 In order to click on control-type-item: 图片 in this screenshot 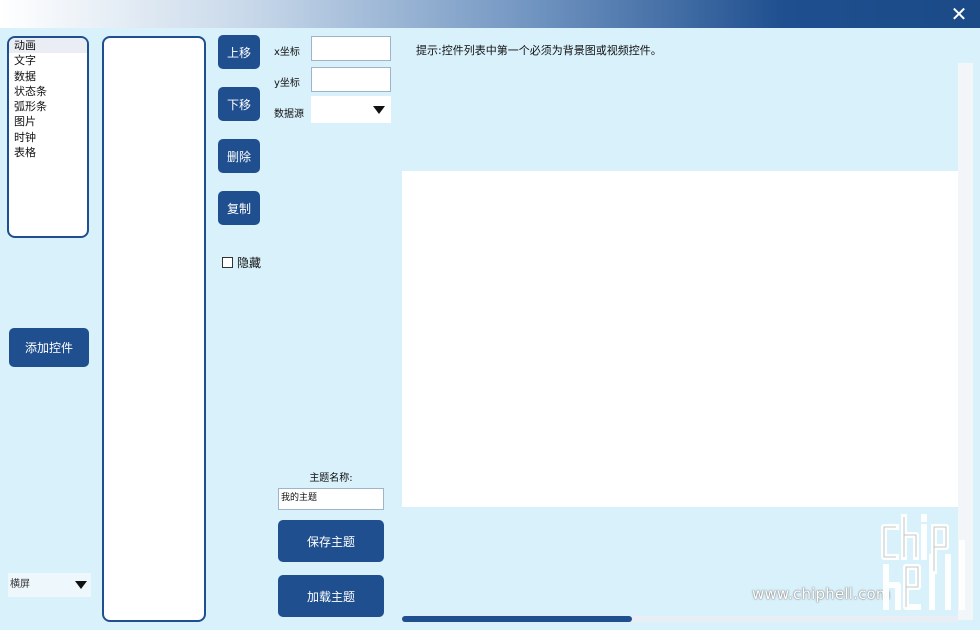, I will do `click(48, 121)`.